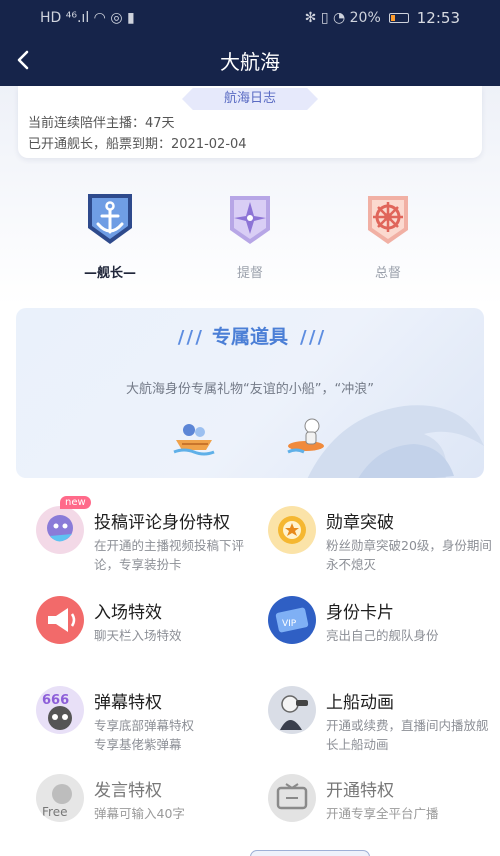 The width and height of the screenshot is (500, 856). I want to click on privilege-name: 上船动画, so click(360, 703).